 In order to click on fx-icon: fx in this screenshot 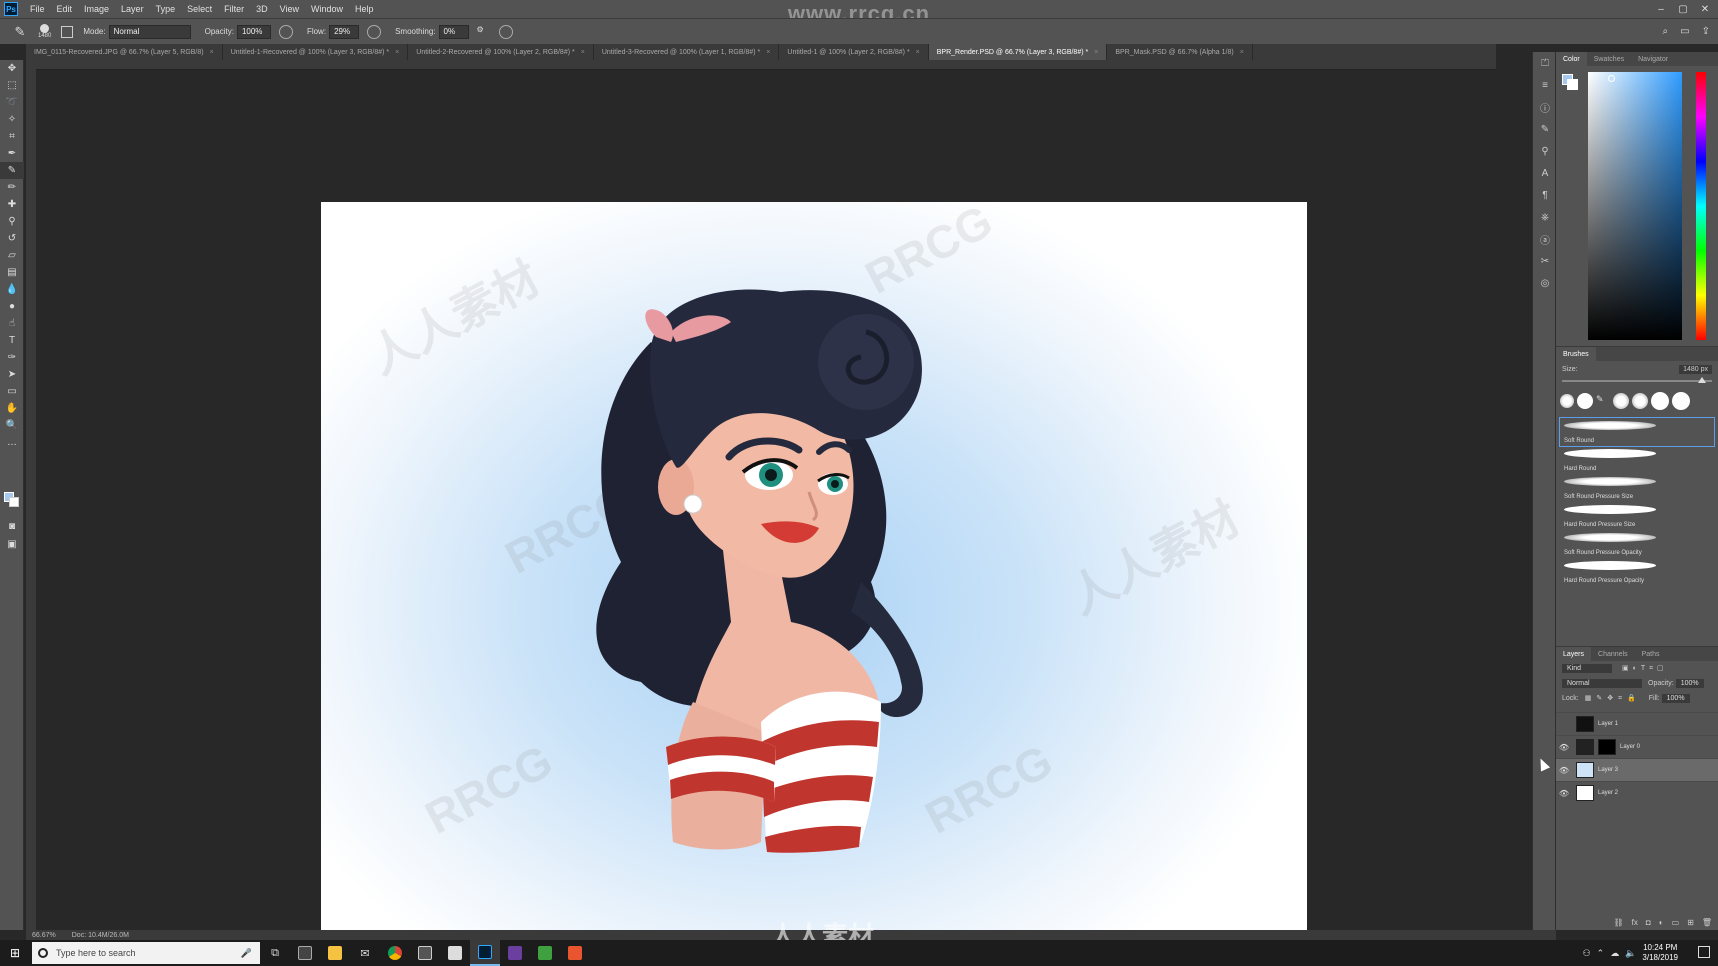, I will do `click(1635, 922)`.